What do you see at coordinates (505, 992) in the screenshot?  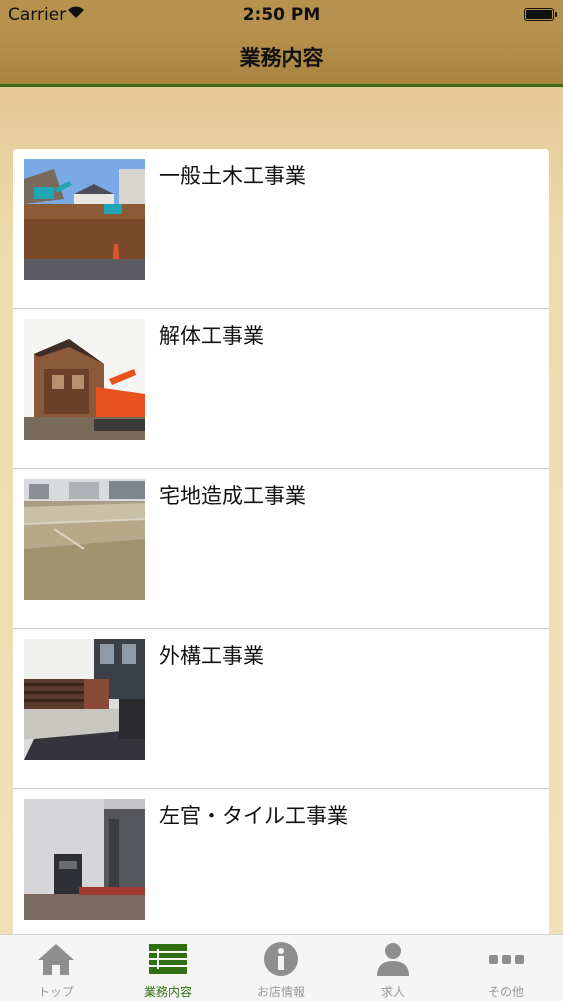 I see `tab-label: その他` at bounding box center [505, 992].